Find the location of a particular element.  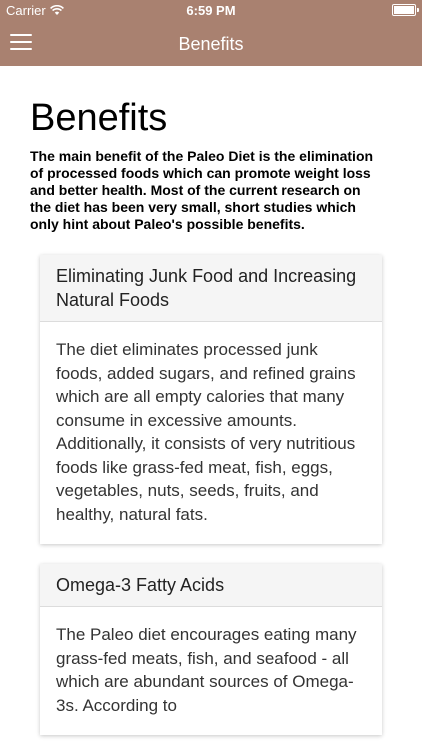

status-time: 6:59 PM is located at coordinates (211, 10).